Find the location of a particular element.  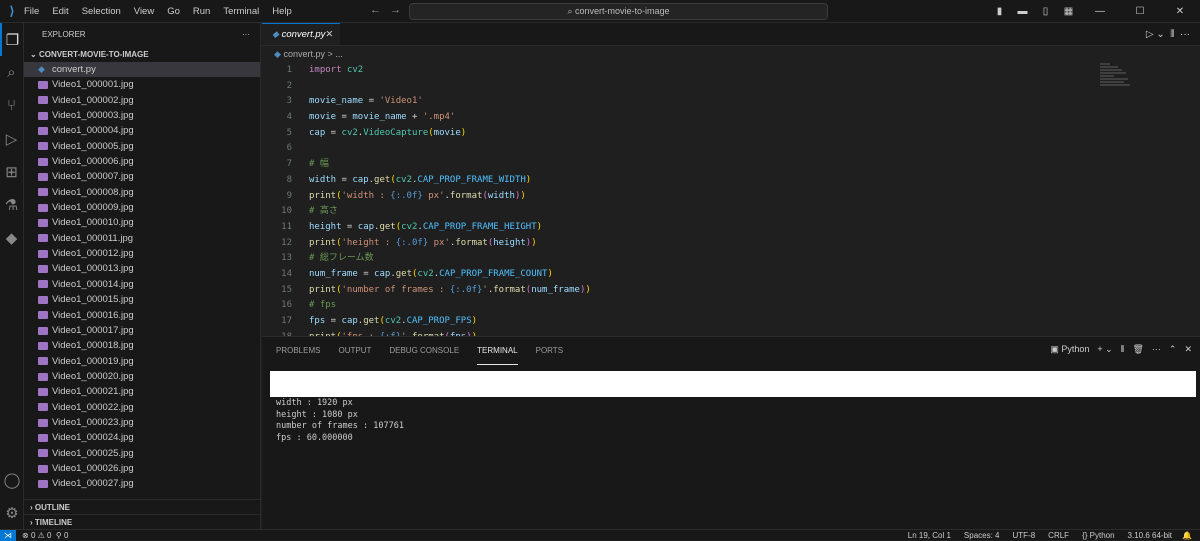

close-button: ✕ is located at coordinates (1180, 11).